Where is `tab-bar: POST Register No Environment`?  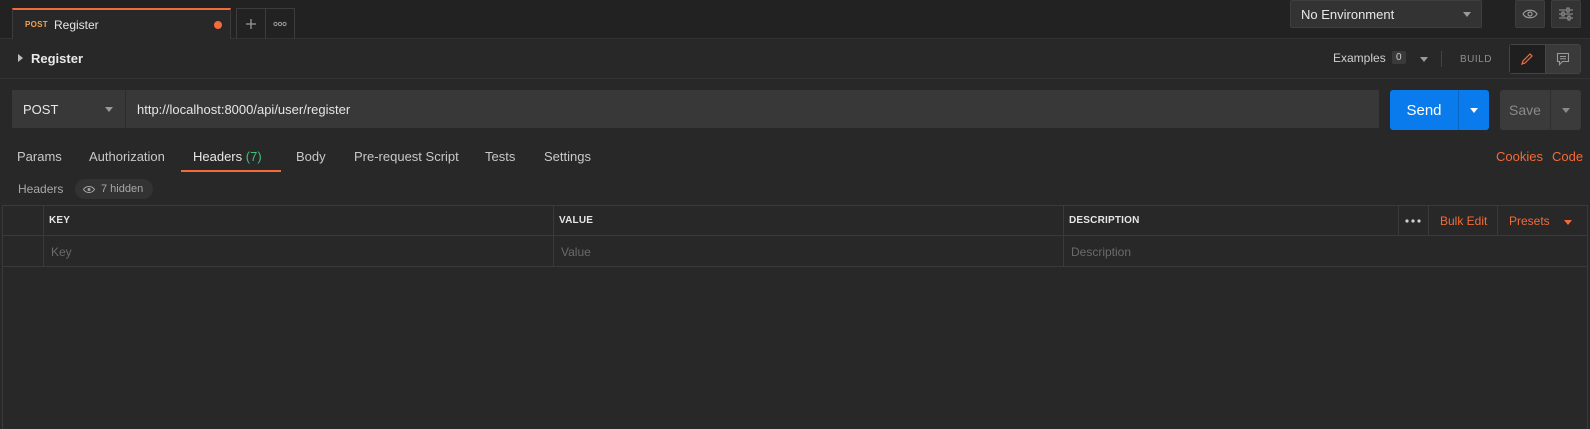
tab-bar: POST Register No Environment is located at coordinates (795, 19).